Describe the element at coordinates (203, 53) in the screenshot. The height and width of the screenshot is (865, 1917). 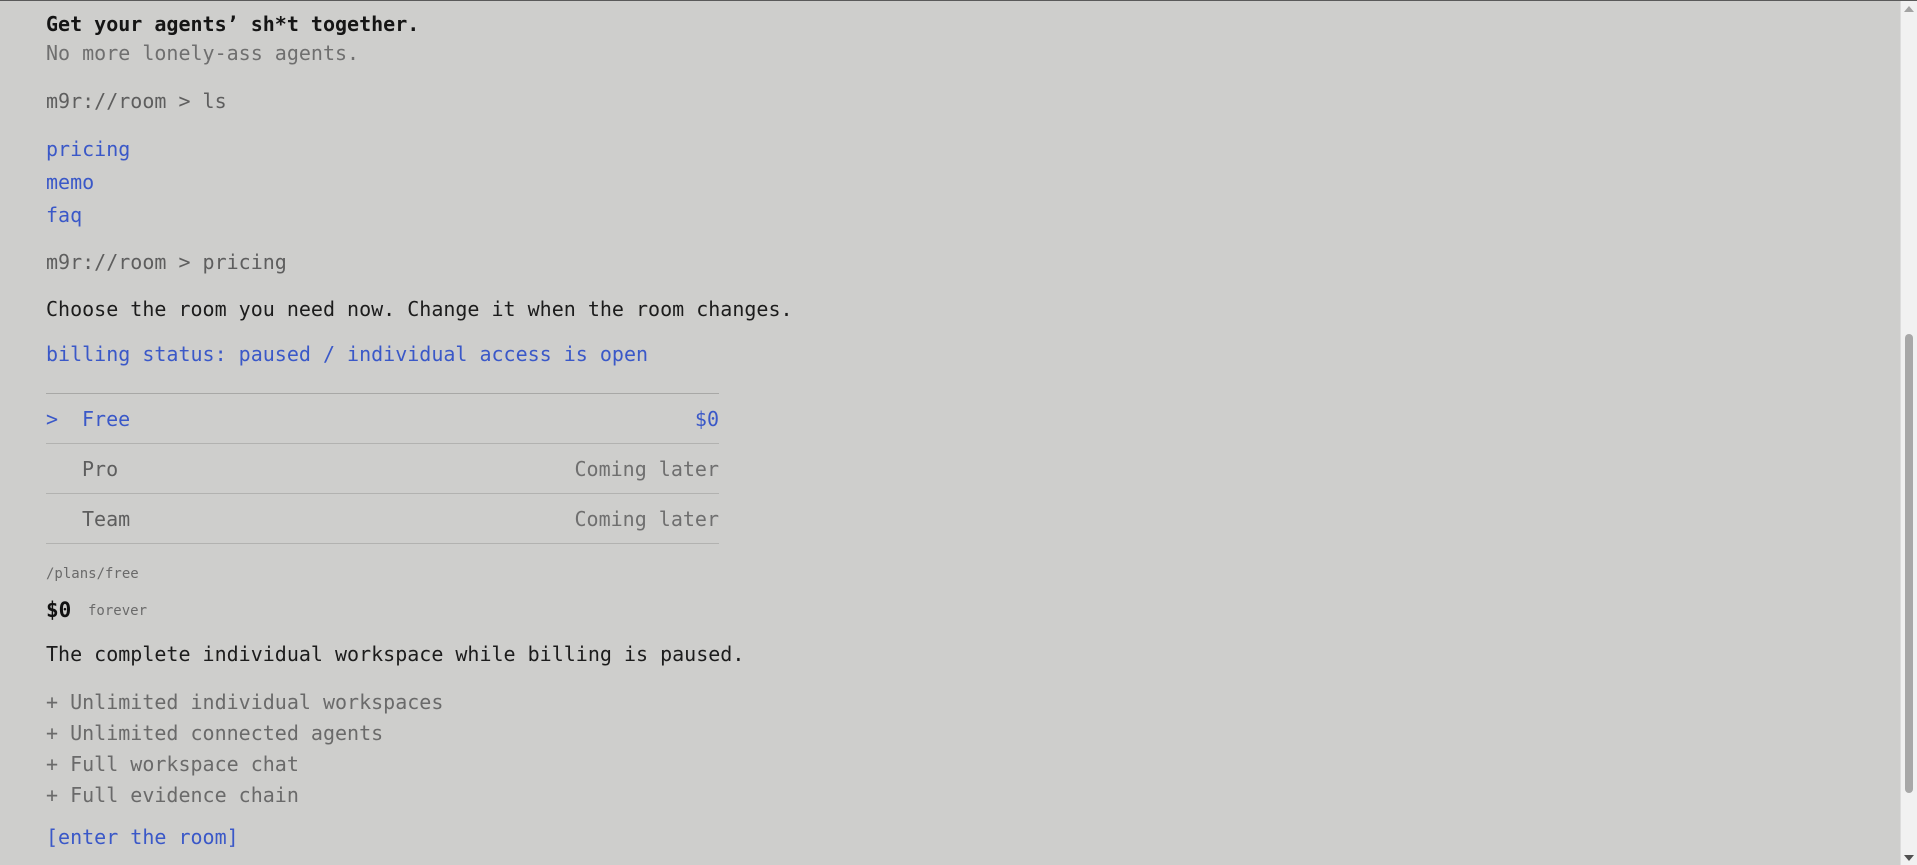
I see `hero-subline: No more lonely-ass agents.` at that location.